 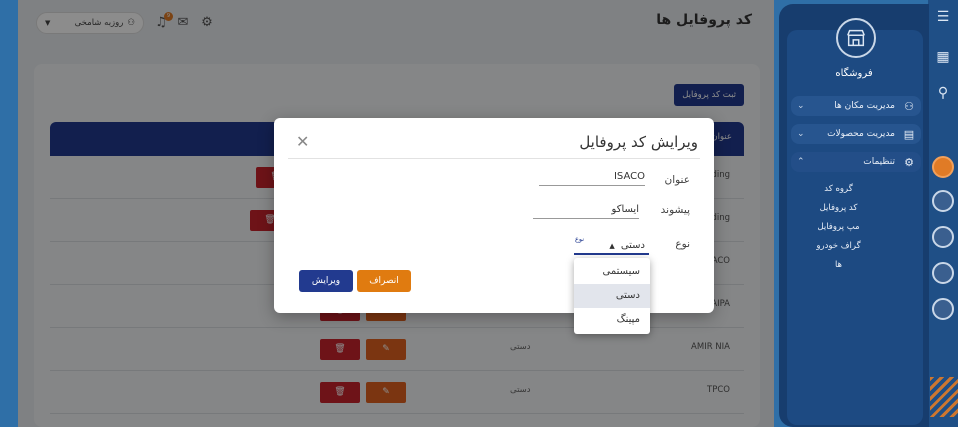 What do you see at coordinates (856, 106) in the screenshot?
I see `sidebar-item-locations: ⚇ مدیریت مکان ها ⌄` at bounding box center [856, 106].